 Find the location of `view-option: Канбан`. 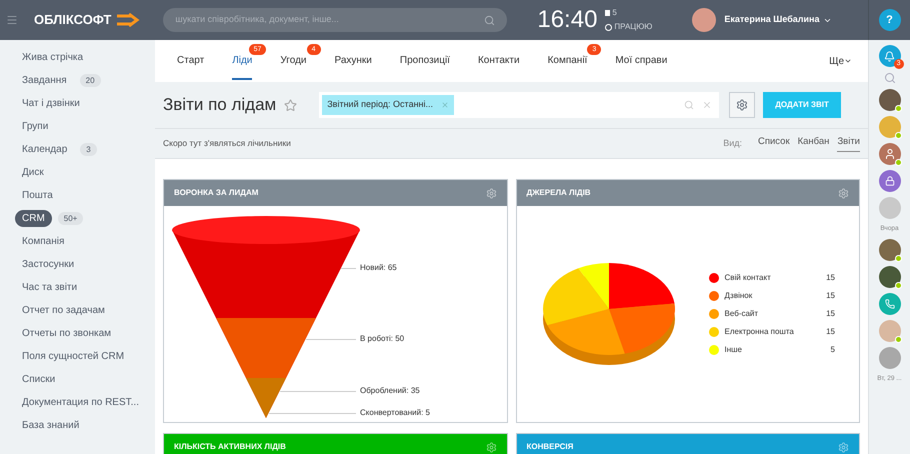

view-option: Канбан is located at coordinates (814, 143).